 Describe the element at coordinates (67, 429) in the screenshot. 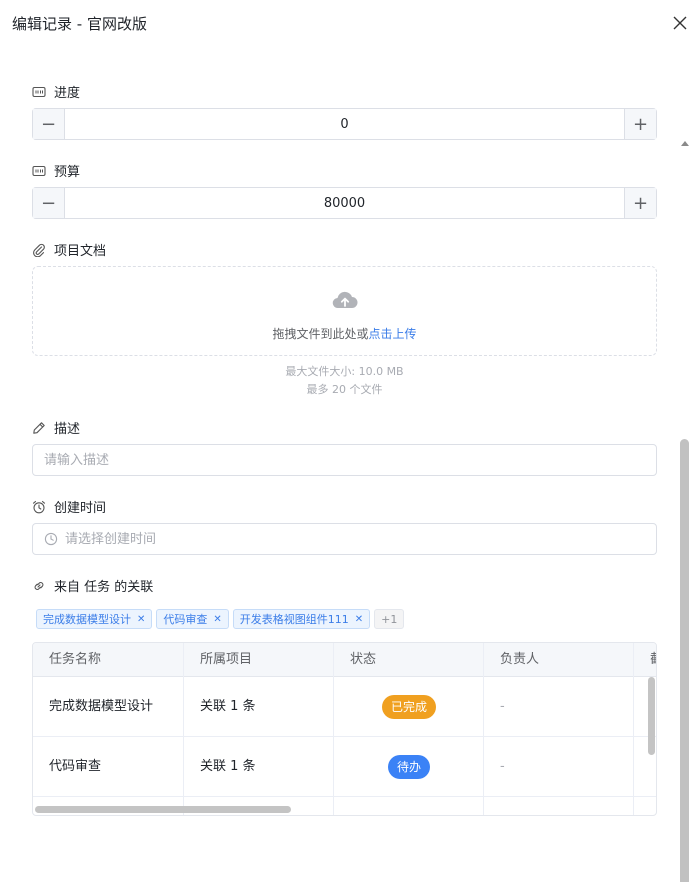

I see `description-label-text: 描述` at that location.